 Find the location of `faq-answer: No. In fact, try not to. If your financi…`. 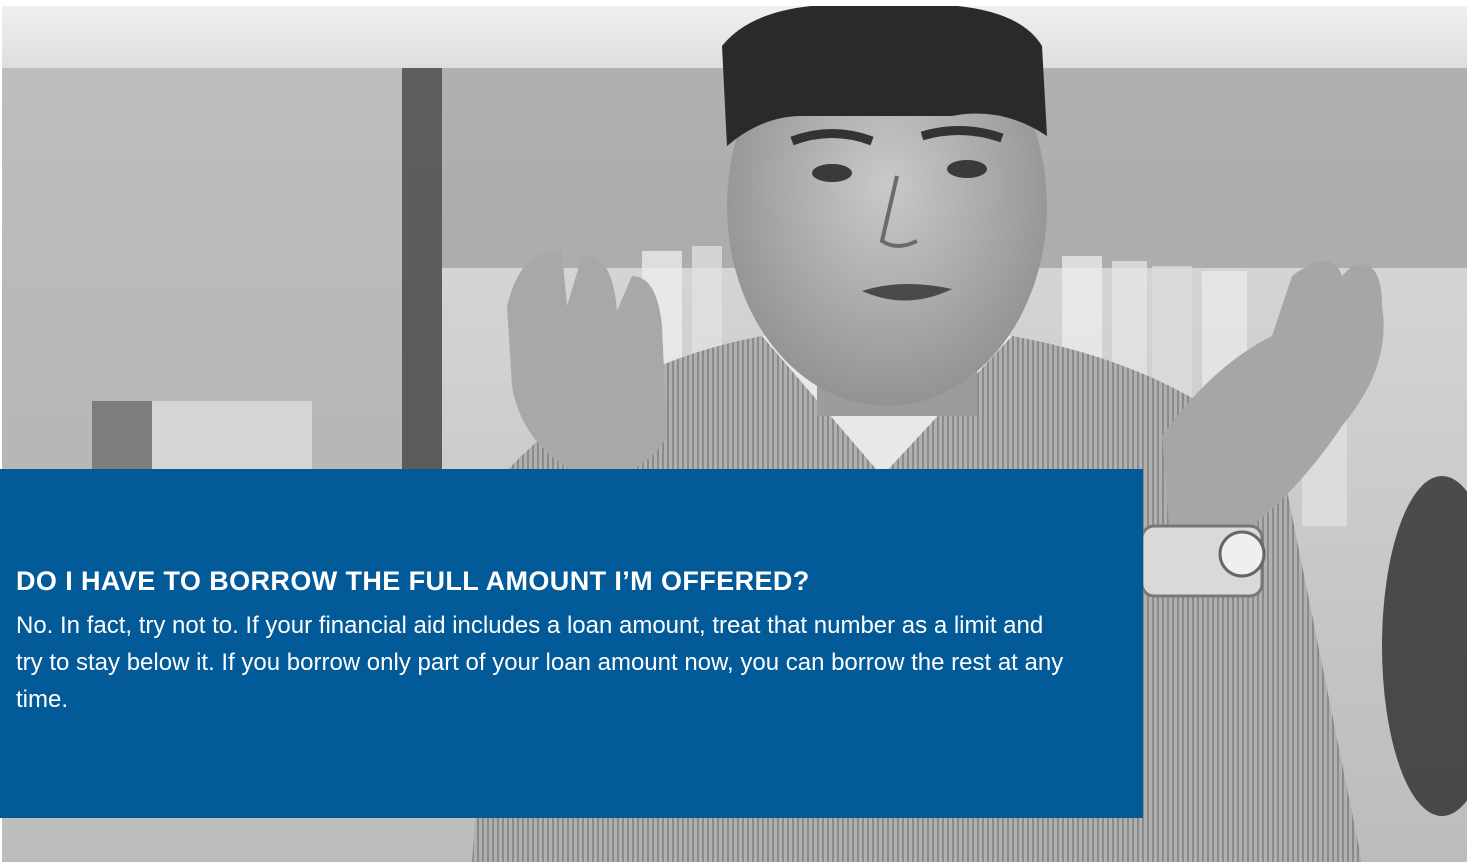

faq-answer: No. In fact, try not to. If your financi… is located at coordinates (540, 662).